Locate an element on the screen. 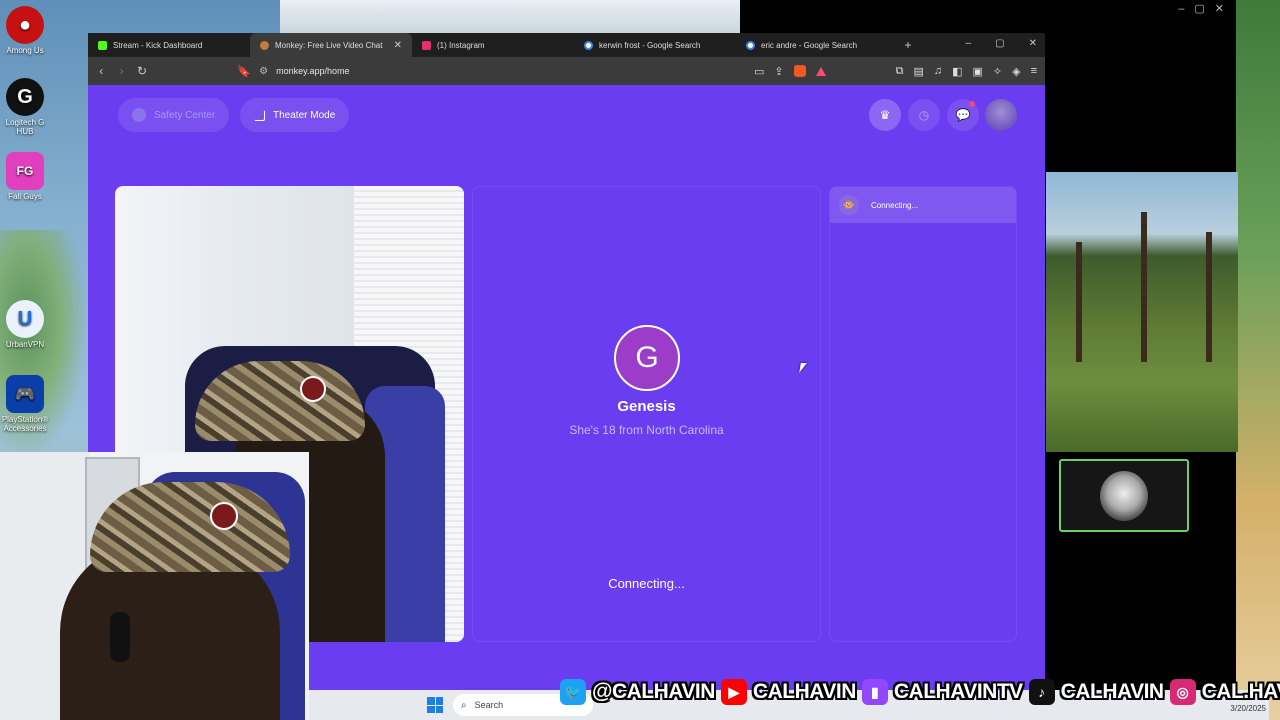  google-icon is located at coordinates (588, 45).